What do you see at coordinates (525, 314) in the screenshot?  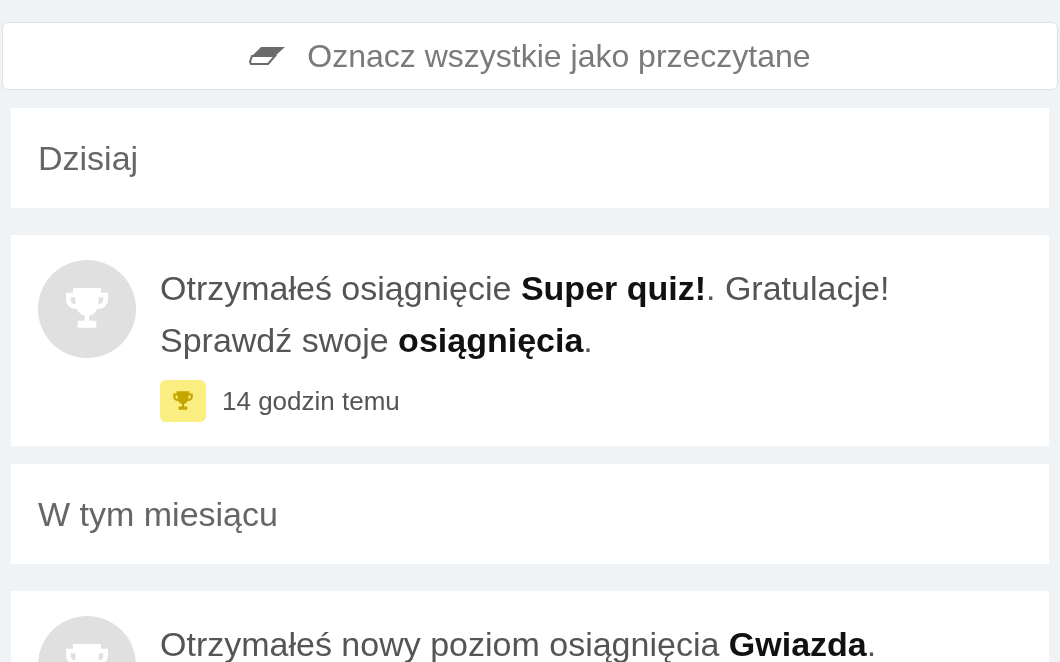 I see `notification-text: Otrzymałeś osiągnięcie Super quiz!. Gratulacje! Sprawdź swoje osiągnięcia.` at bounding box center [525, 314].